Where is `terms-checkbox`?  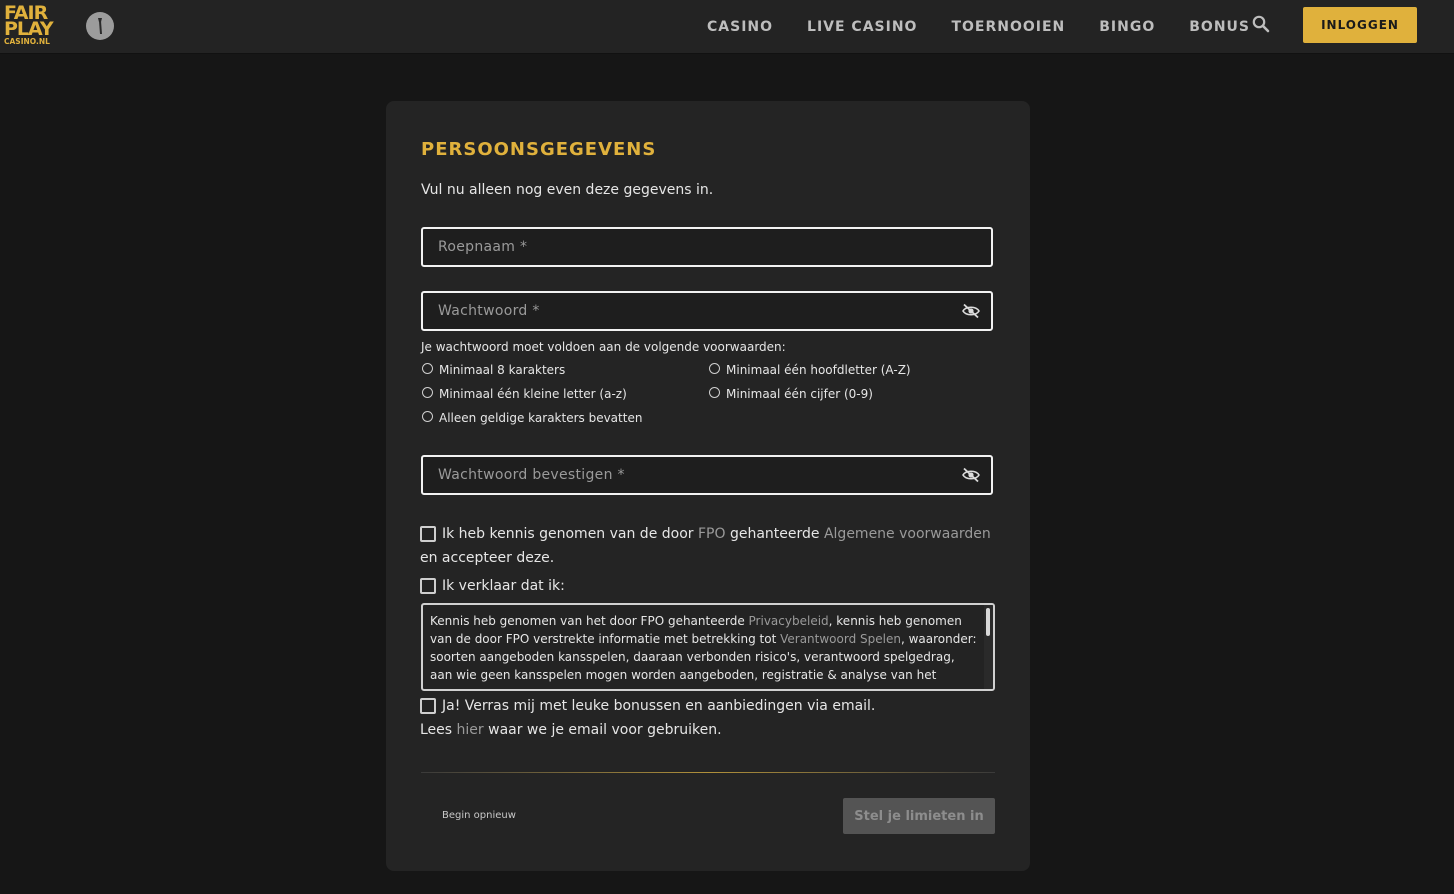 terms-checkbox is located at coordinates (428, 534).